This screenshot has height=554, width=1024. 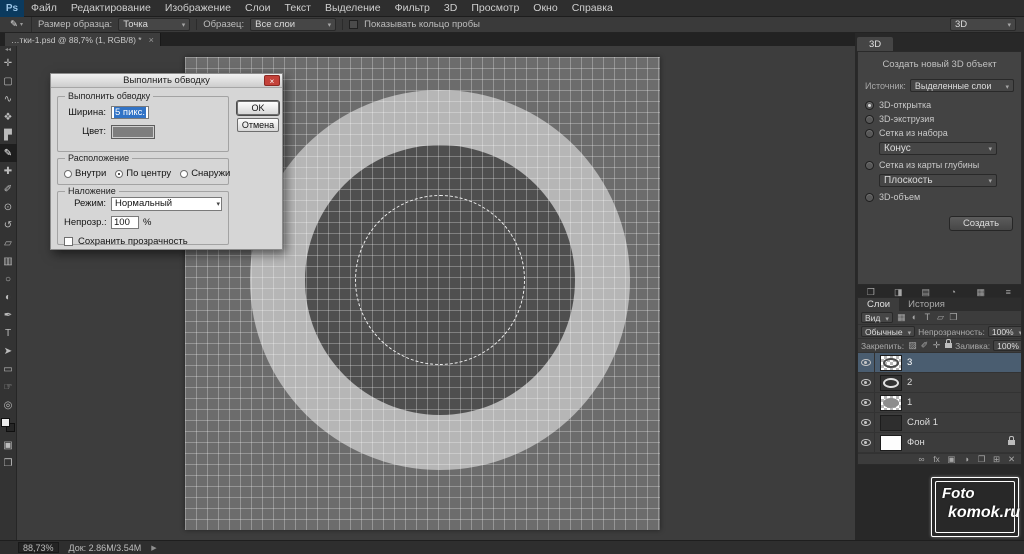 I want to click on history-brush-tool-icon: ↺, so click(x=8, y=225).